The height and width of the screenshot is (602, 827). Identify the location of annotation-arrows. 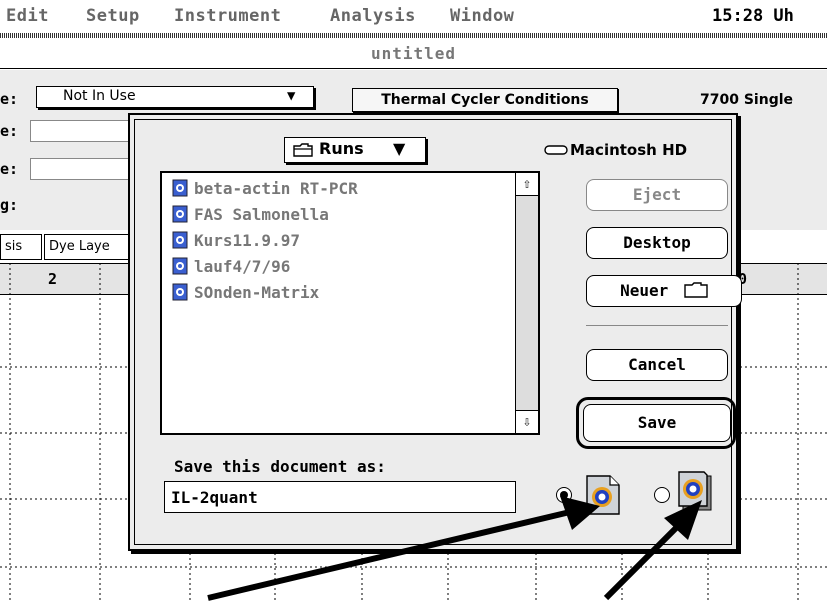
(454, 548).